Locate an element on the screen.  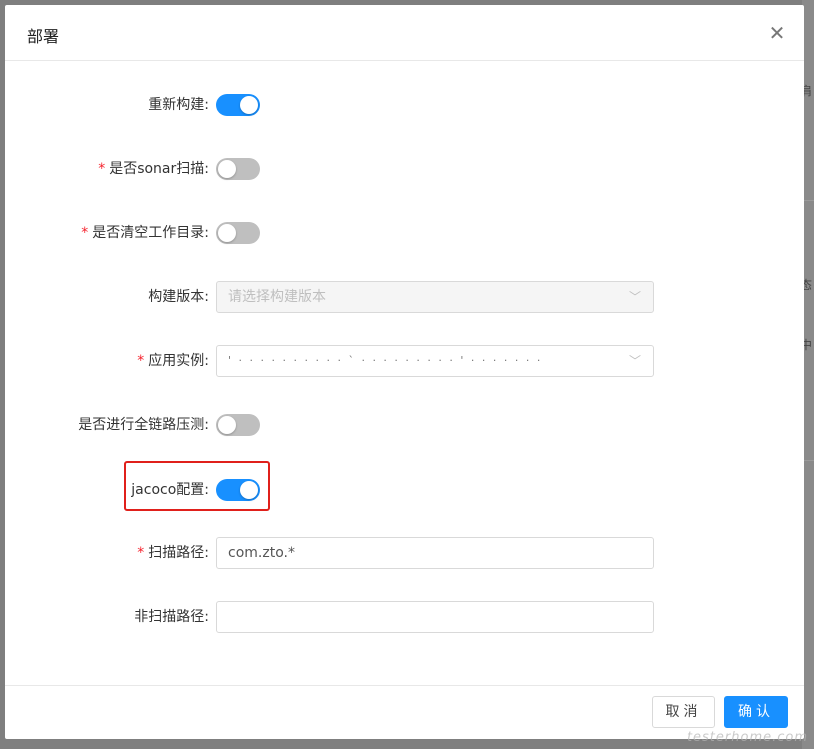
form-row-rebuild: 重新构建: is located at coordinates (404, 105).